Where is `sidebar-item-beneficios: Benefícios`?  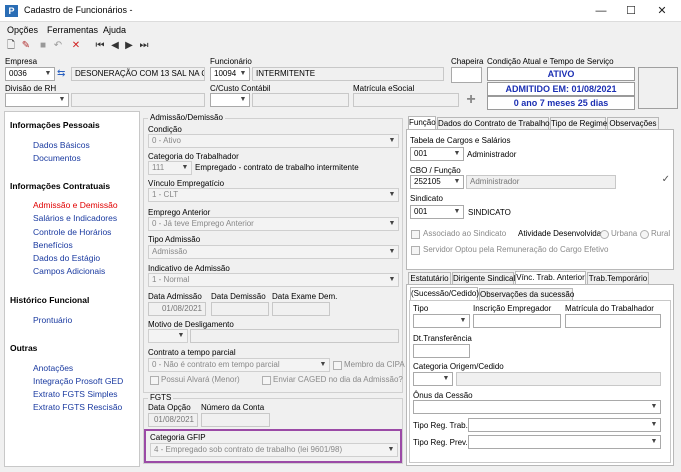
sidebar-item-beneficios: Benefícios is located at coordinates (53, 245).